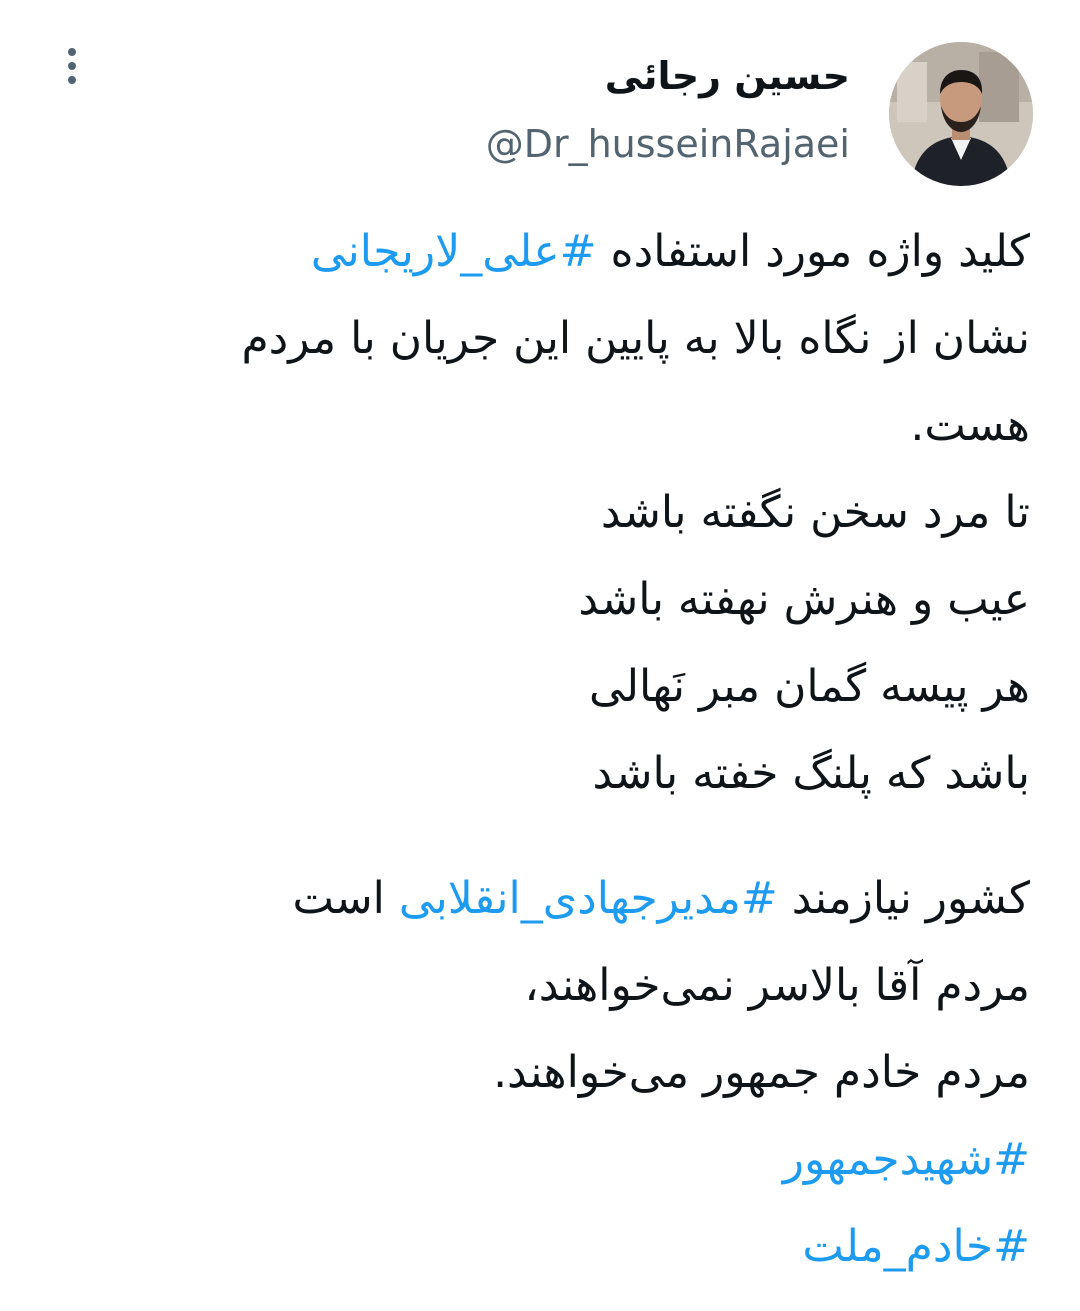 The width and height of the screenshot is (1080, 1311). I want to click on profile-photo-icon, so click(961, 114).